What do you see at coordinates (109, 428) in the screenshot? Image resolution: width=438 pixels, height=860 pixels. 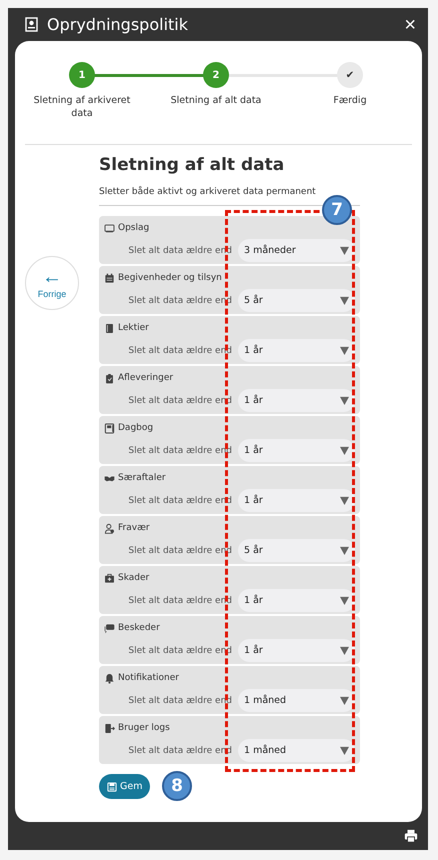 I see `notebook-icon` at bounding box center [109, 428].